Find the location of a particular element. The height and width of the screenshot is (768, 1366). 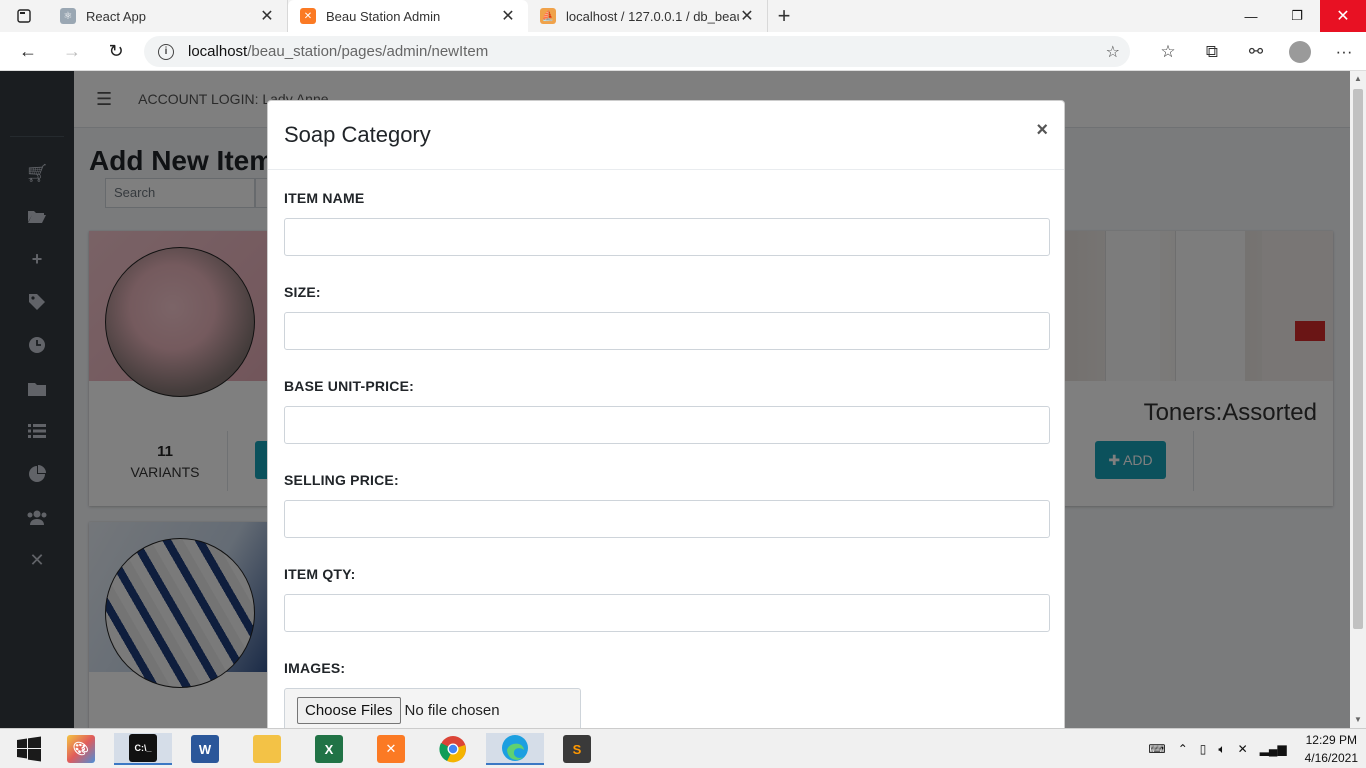

item-qty-label: ITEM QTY: is located at coordinates (320, 574).